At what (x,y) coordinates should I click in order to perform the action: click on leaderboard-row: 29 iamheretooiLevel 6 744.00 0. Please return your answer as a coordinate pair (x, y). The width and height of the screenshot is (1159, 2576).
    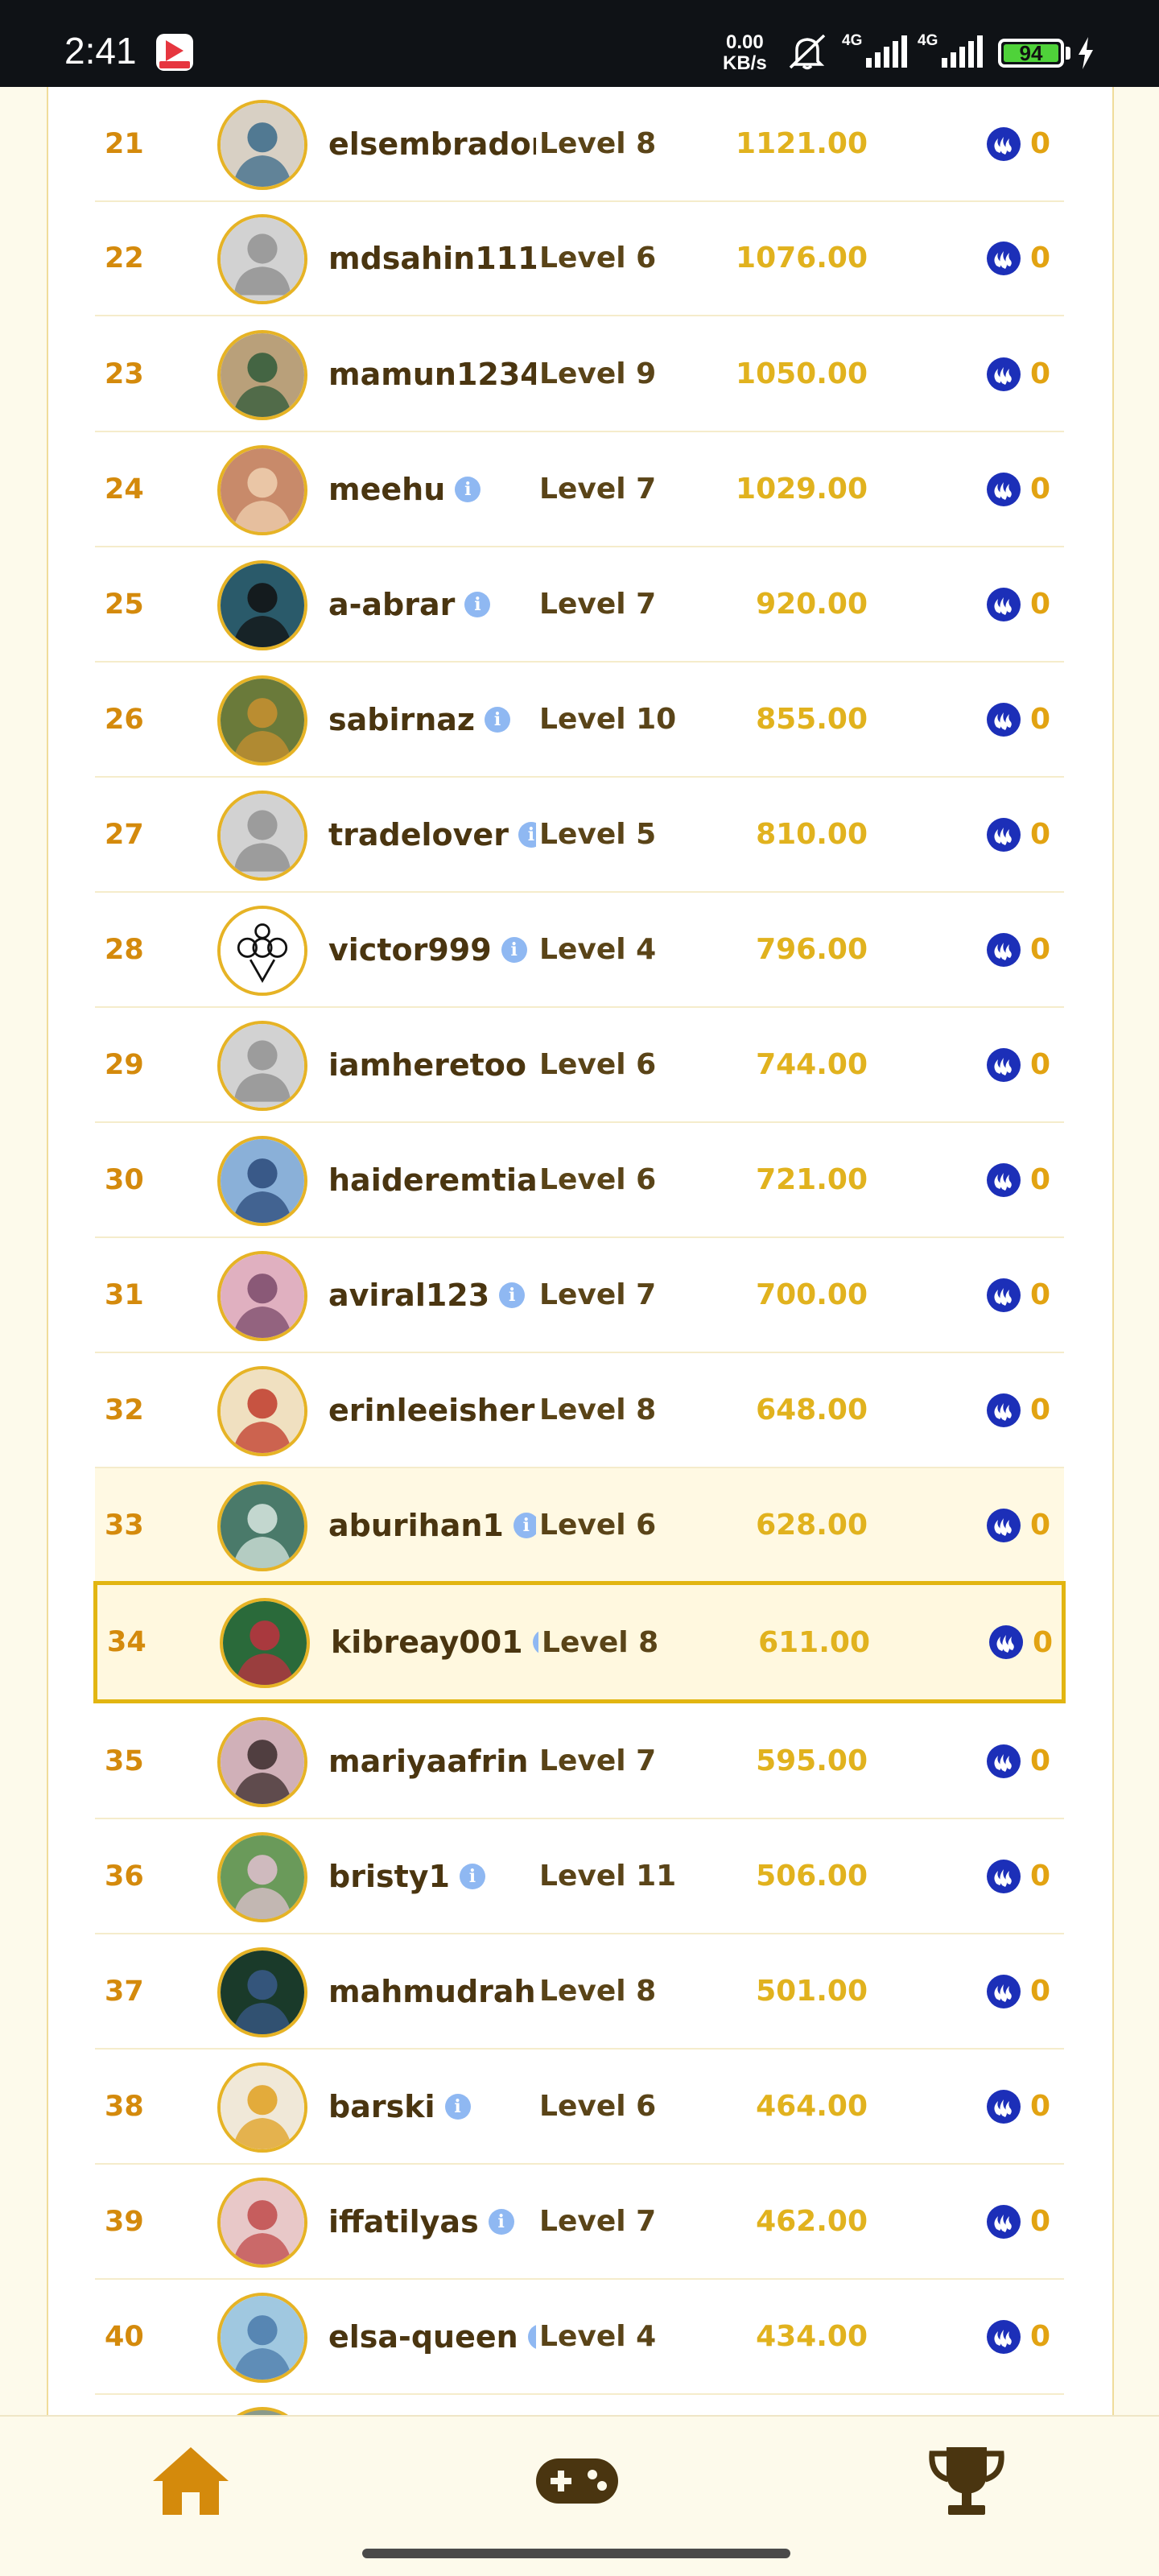
    Looking at the image, I should click on (579, 1065).